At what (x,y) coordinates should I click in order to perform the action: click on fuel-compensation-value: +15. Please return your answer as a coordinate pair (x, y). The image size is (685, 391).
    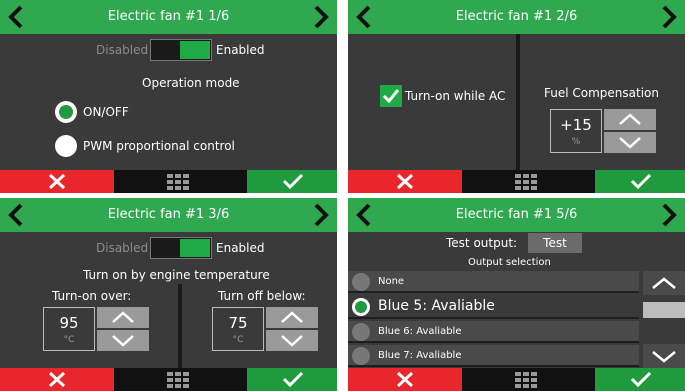
    Looking at the image, I should click on (576, 125).